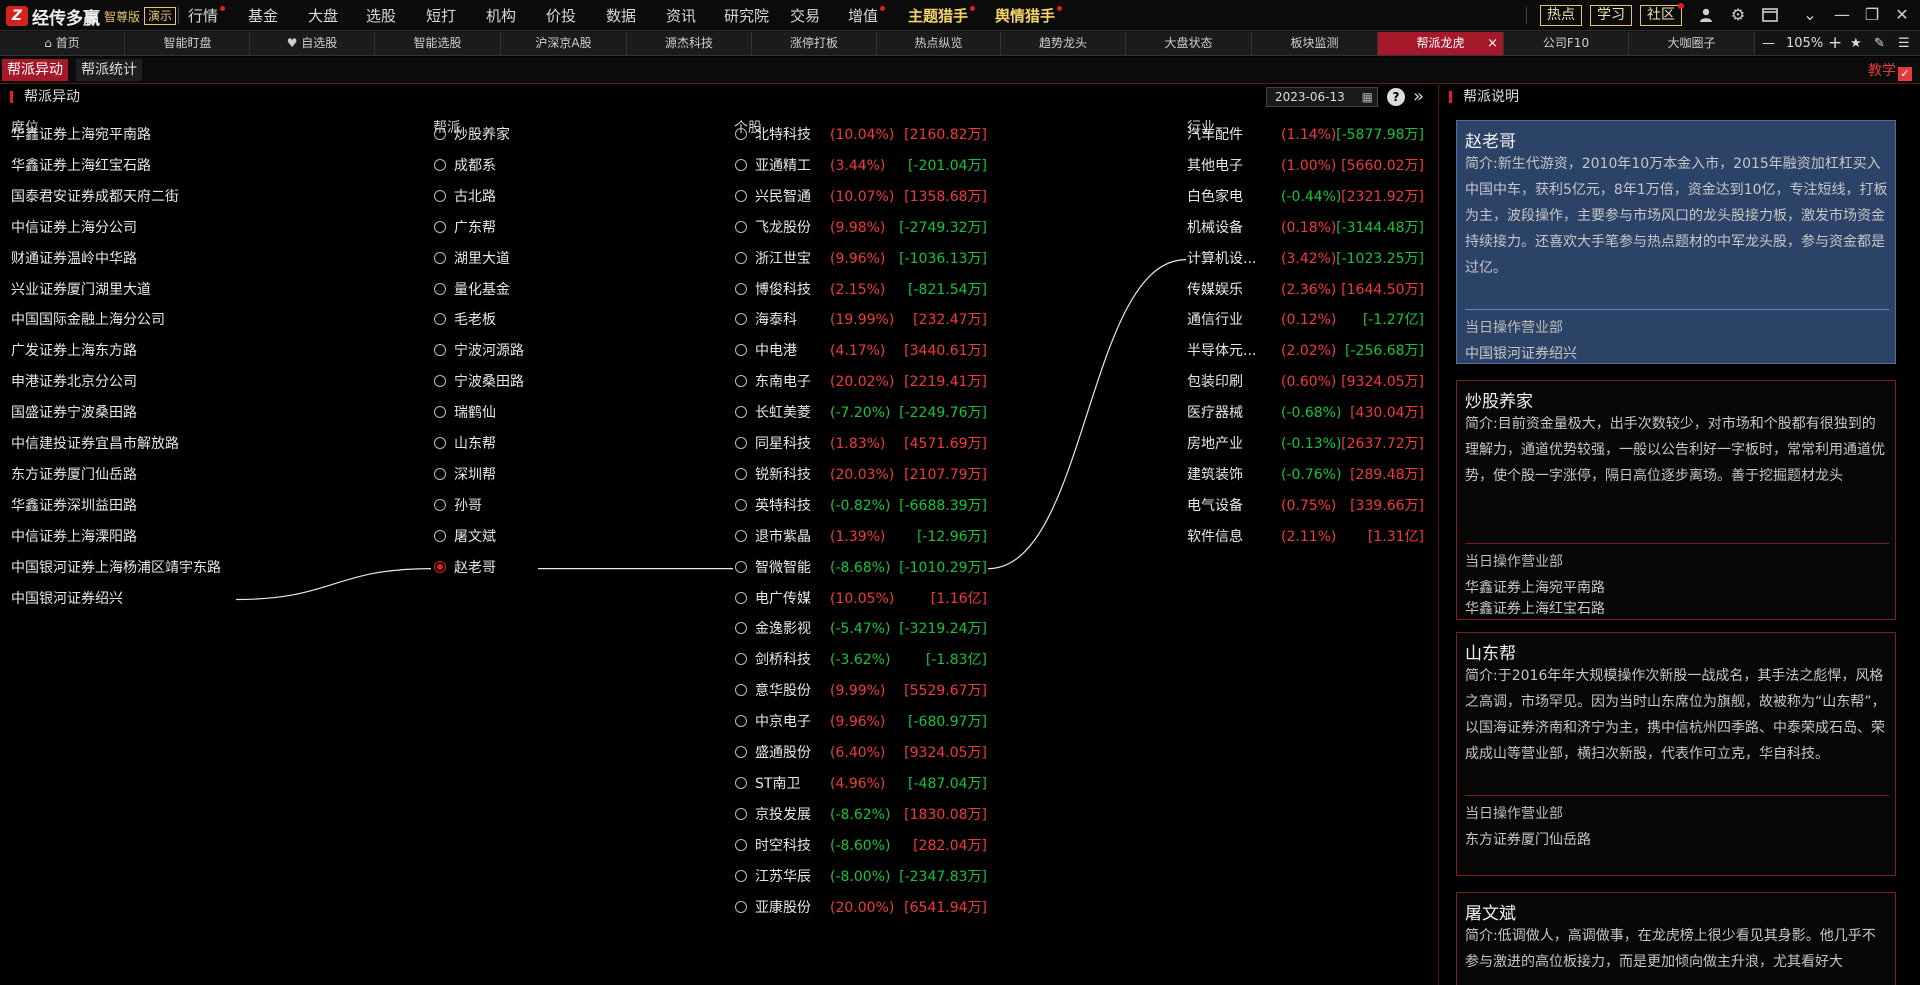  I want to click on menu-item: 短打, so click(441, 16).